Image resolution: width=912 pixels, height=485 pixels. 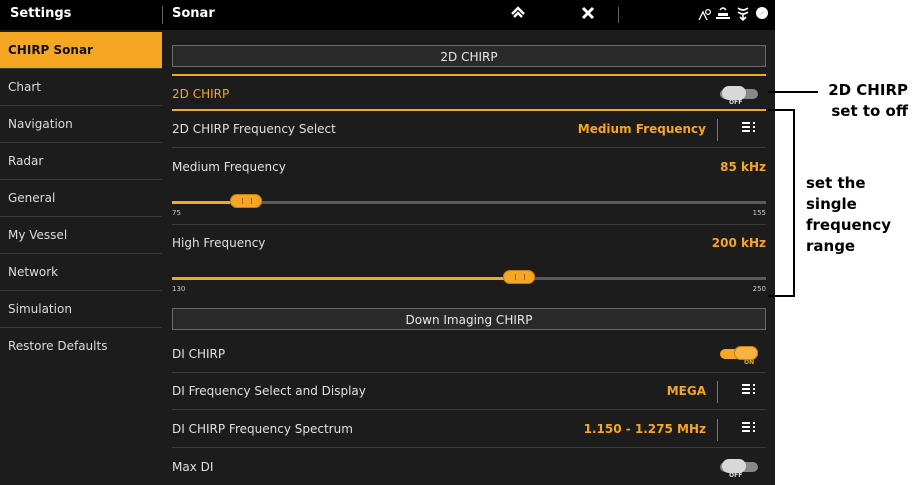 I want to click on settings-title: Settings, so click(x=41, y=13).